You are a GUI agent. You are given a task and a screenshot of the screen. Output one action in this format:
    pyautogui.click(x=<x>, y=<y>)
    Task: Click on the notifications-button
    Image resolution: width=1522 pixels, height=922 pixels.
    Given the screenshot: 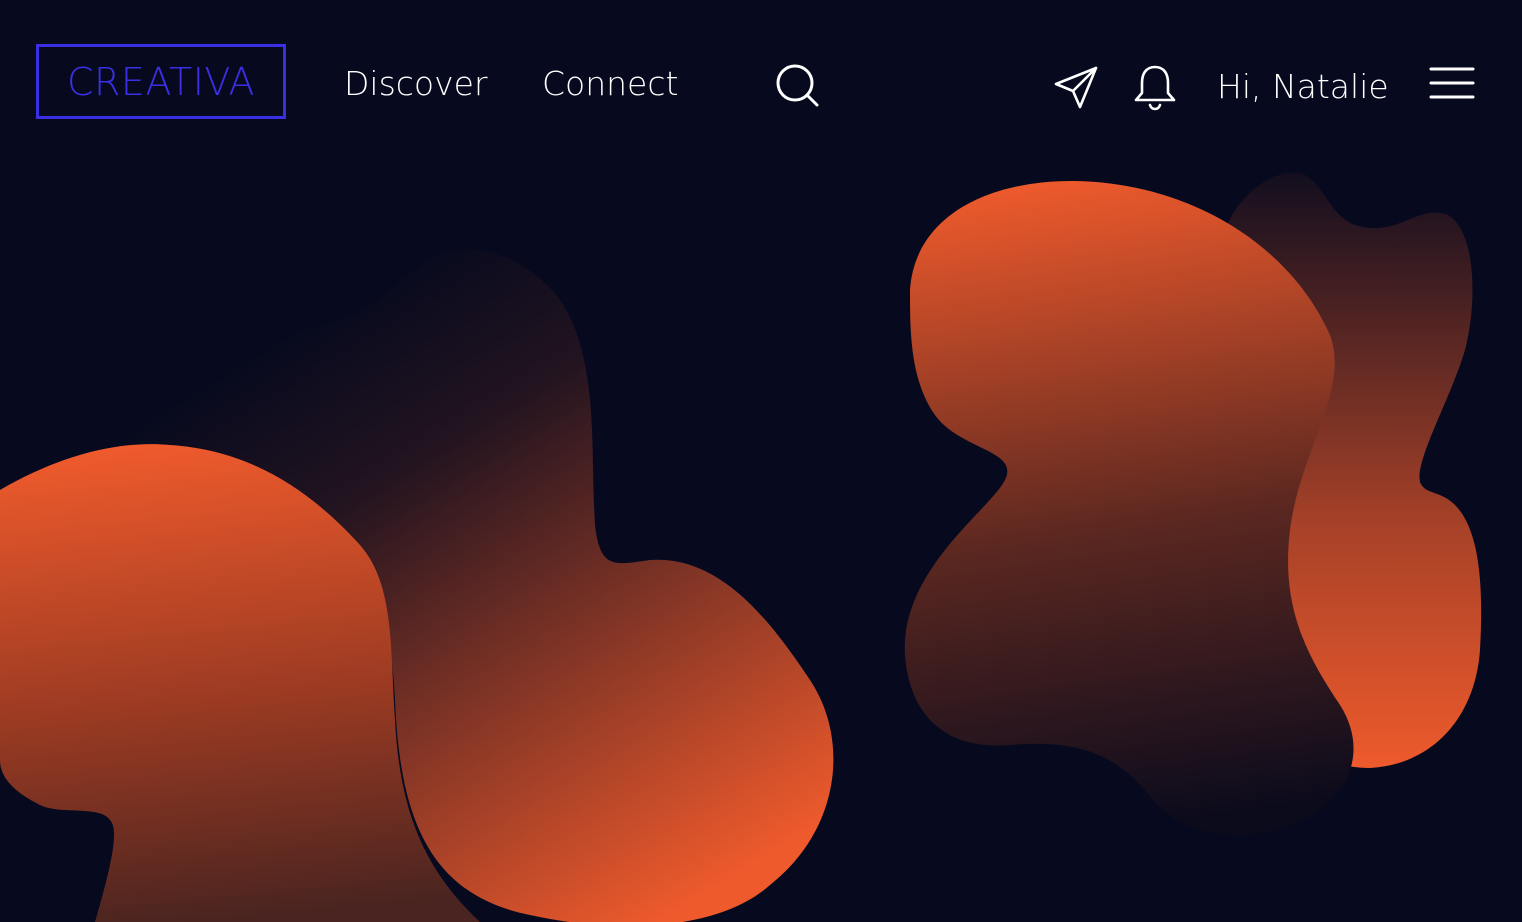 What is the action you would take?
    pyautogui.click(x=1155, y=87)
    